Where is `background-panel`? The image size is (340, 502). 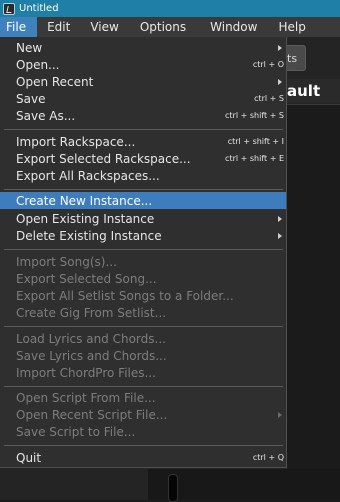
background-panel is located at coordinates (313, 287).